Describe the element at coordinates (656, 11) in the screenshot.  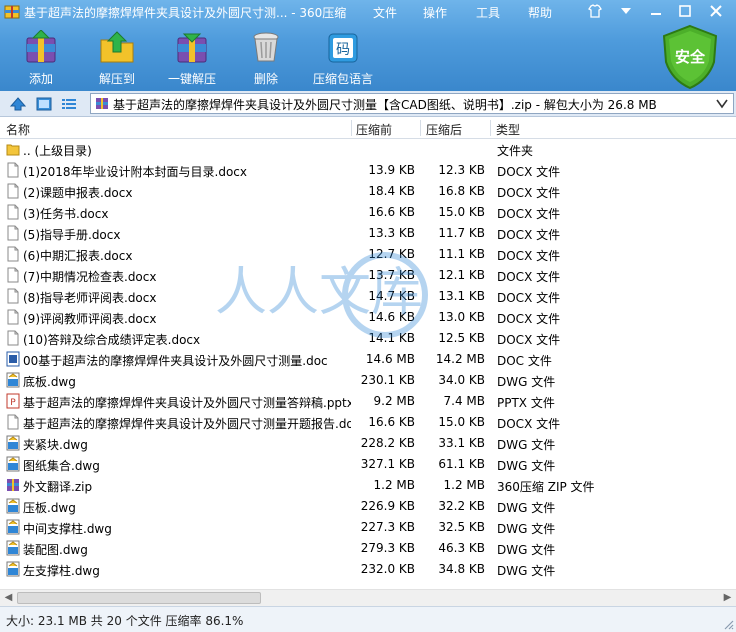
I see `minimize-icon` at that location.